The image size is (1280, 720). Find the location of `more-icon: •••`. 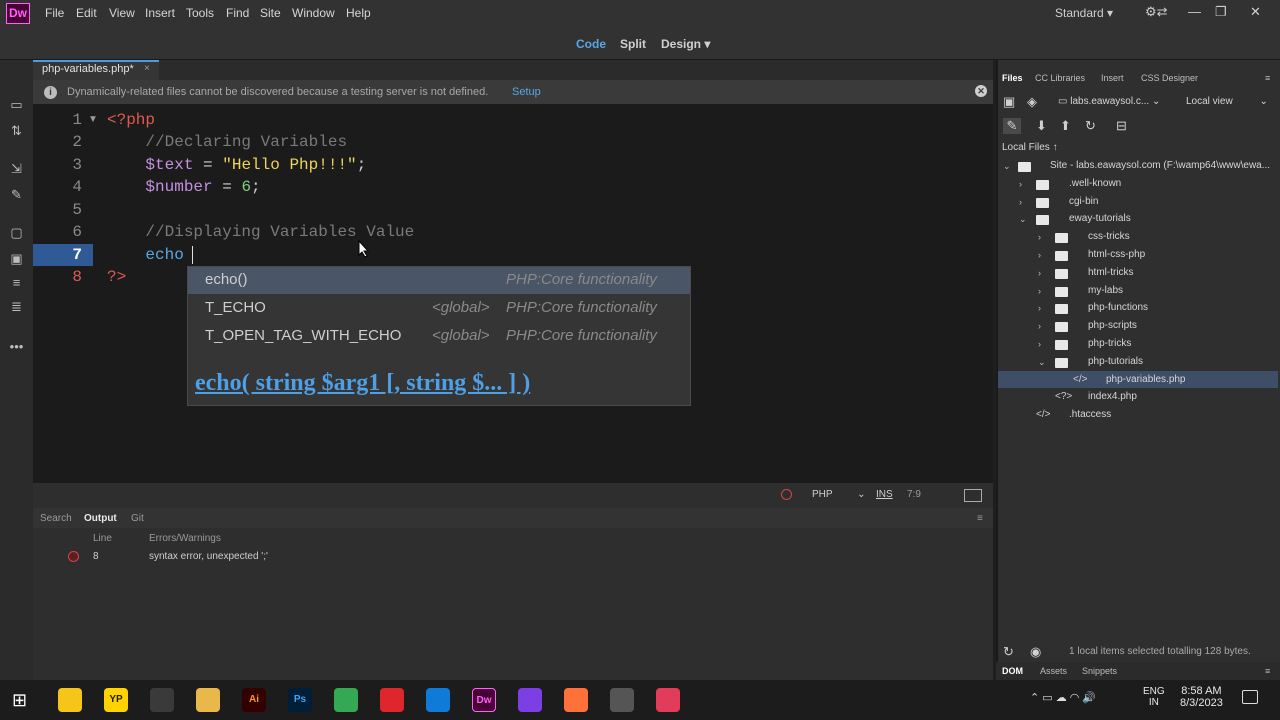

more-icon: ••• is located at coordinates (16, 347).